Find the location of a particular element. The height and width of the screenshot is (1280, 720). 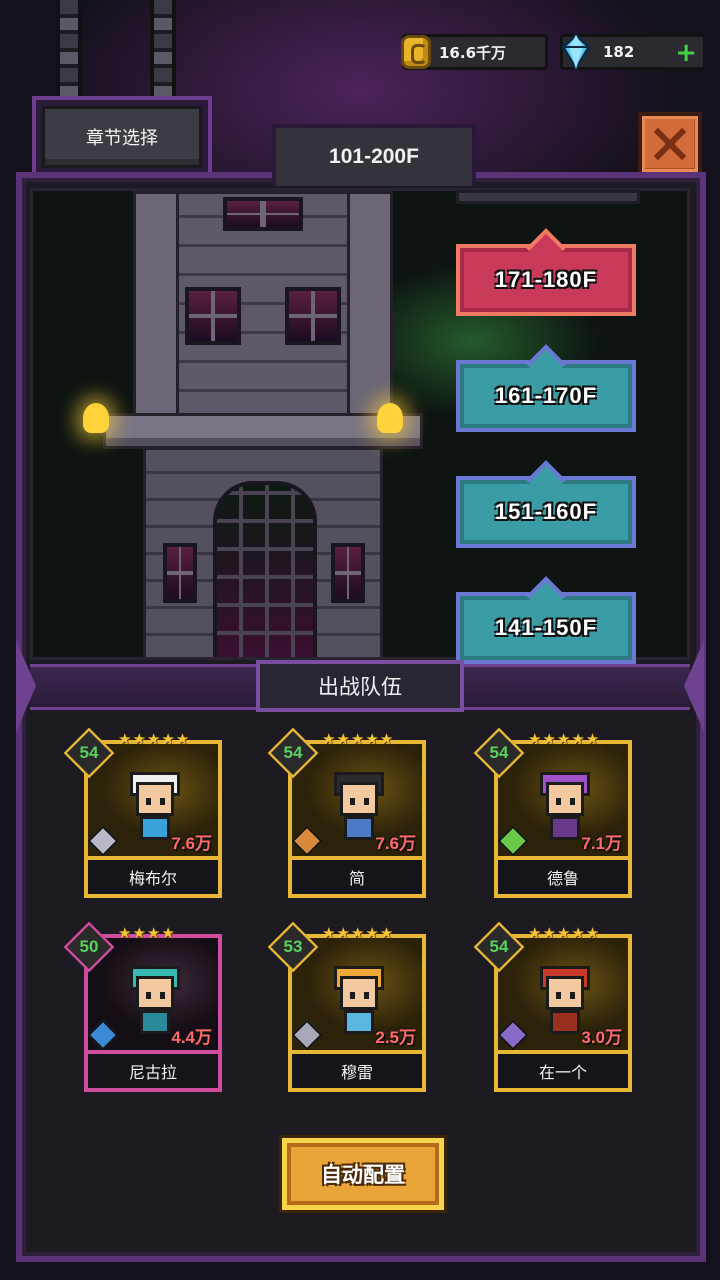

floor-button-171-180: 171-180F is located at coordinates (546, 280).